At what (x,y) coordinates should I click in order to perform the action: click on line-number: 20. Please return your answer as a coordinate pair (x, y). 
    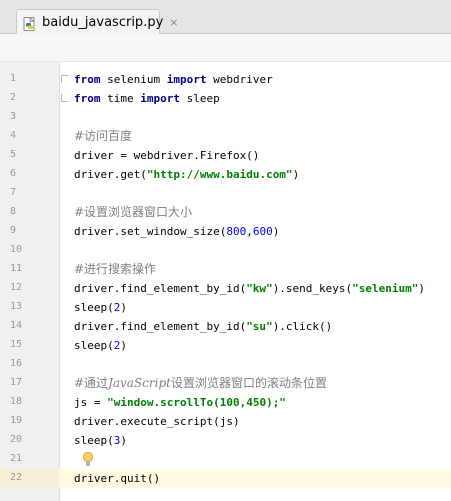
    Looking at the image, I should click on (16, 439).